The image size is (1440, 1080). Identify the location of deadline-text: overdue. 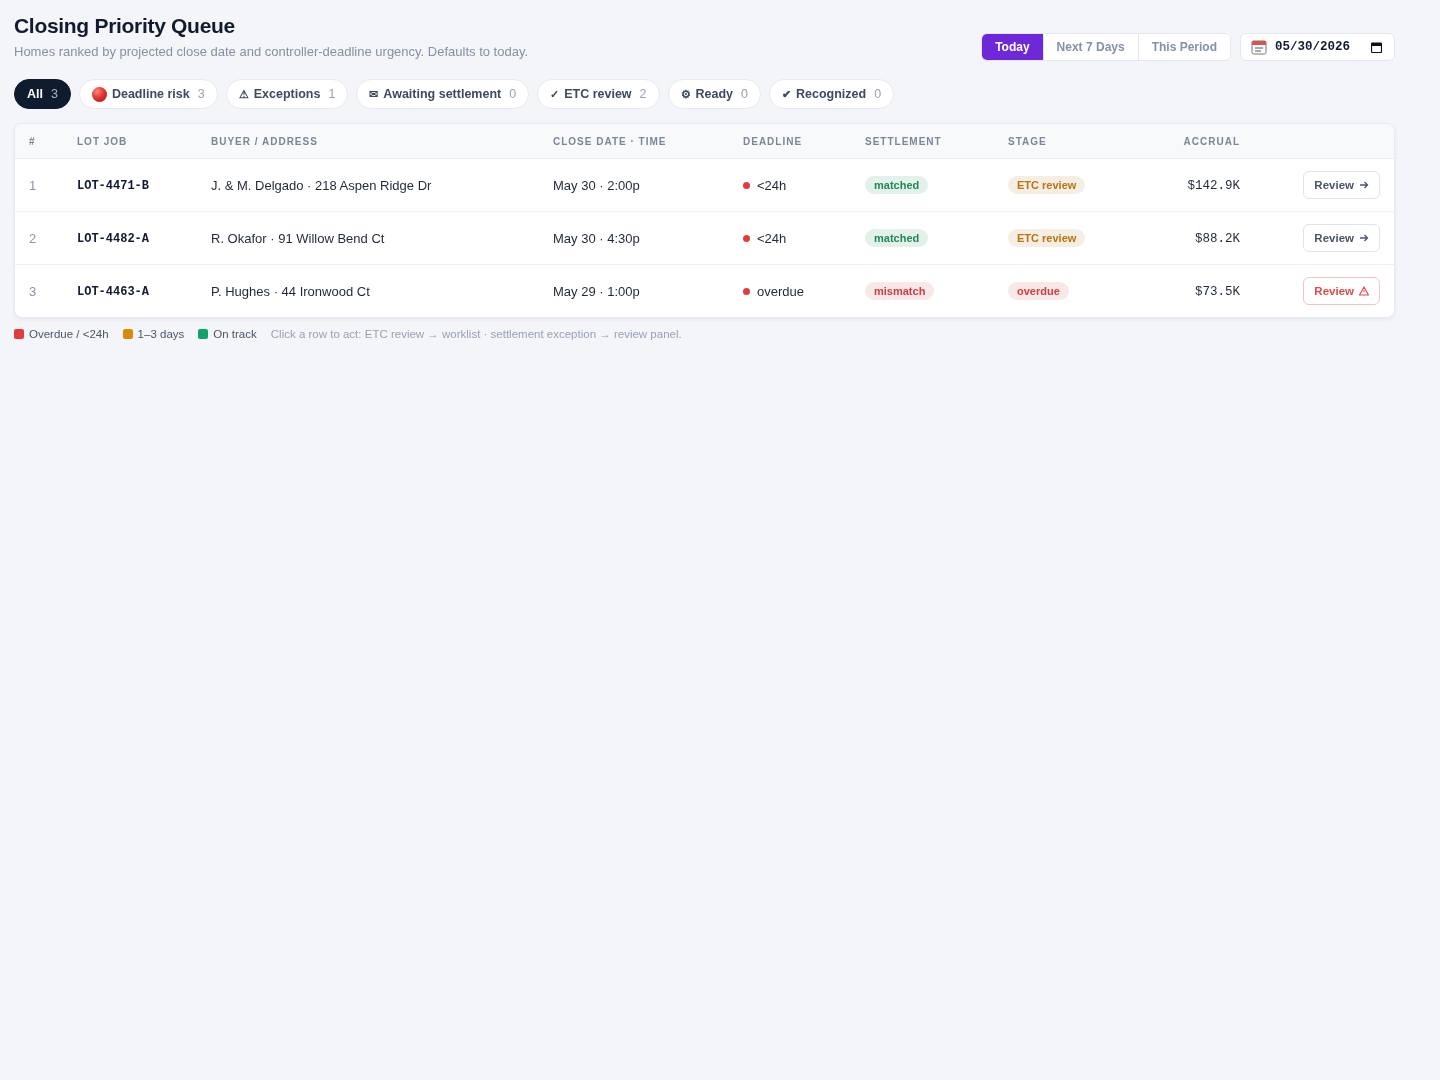
(780, 291).